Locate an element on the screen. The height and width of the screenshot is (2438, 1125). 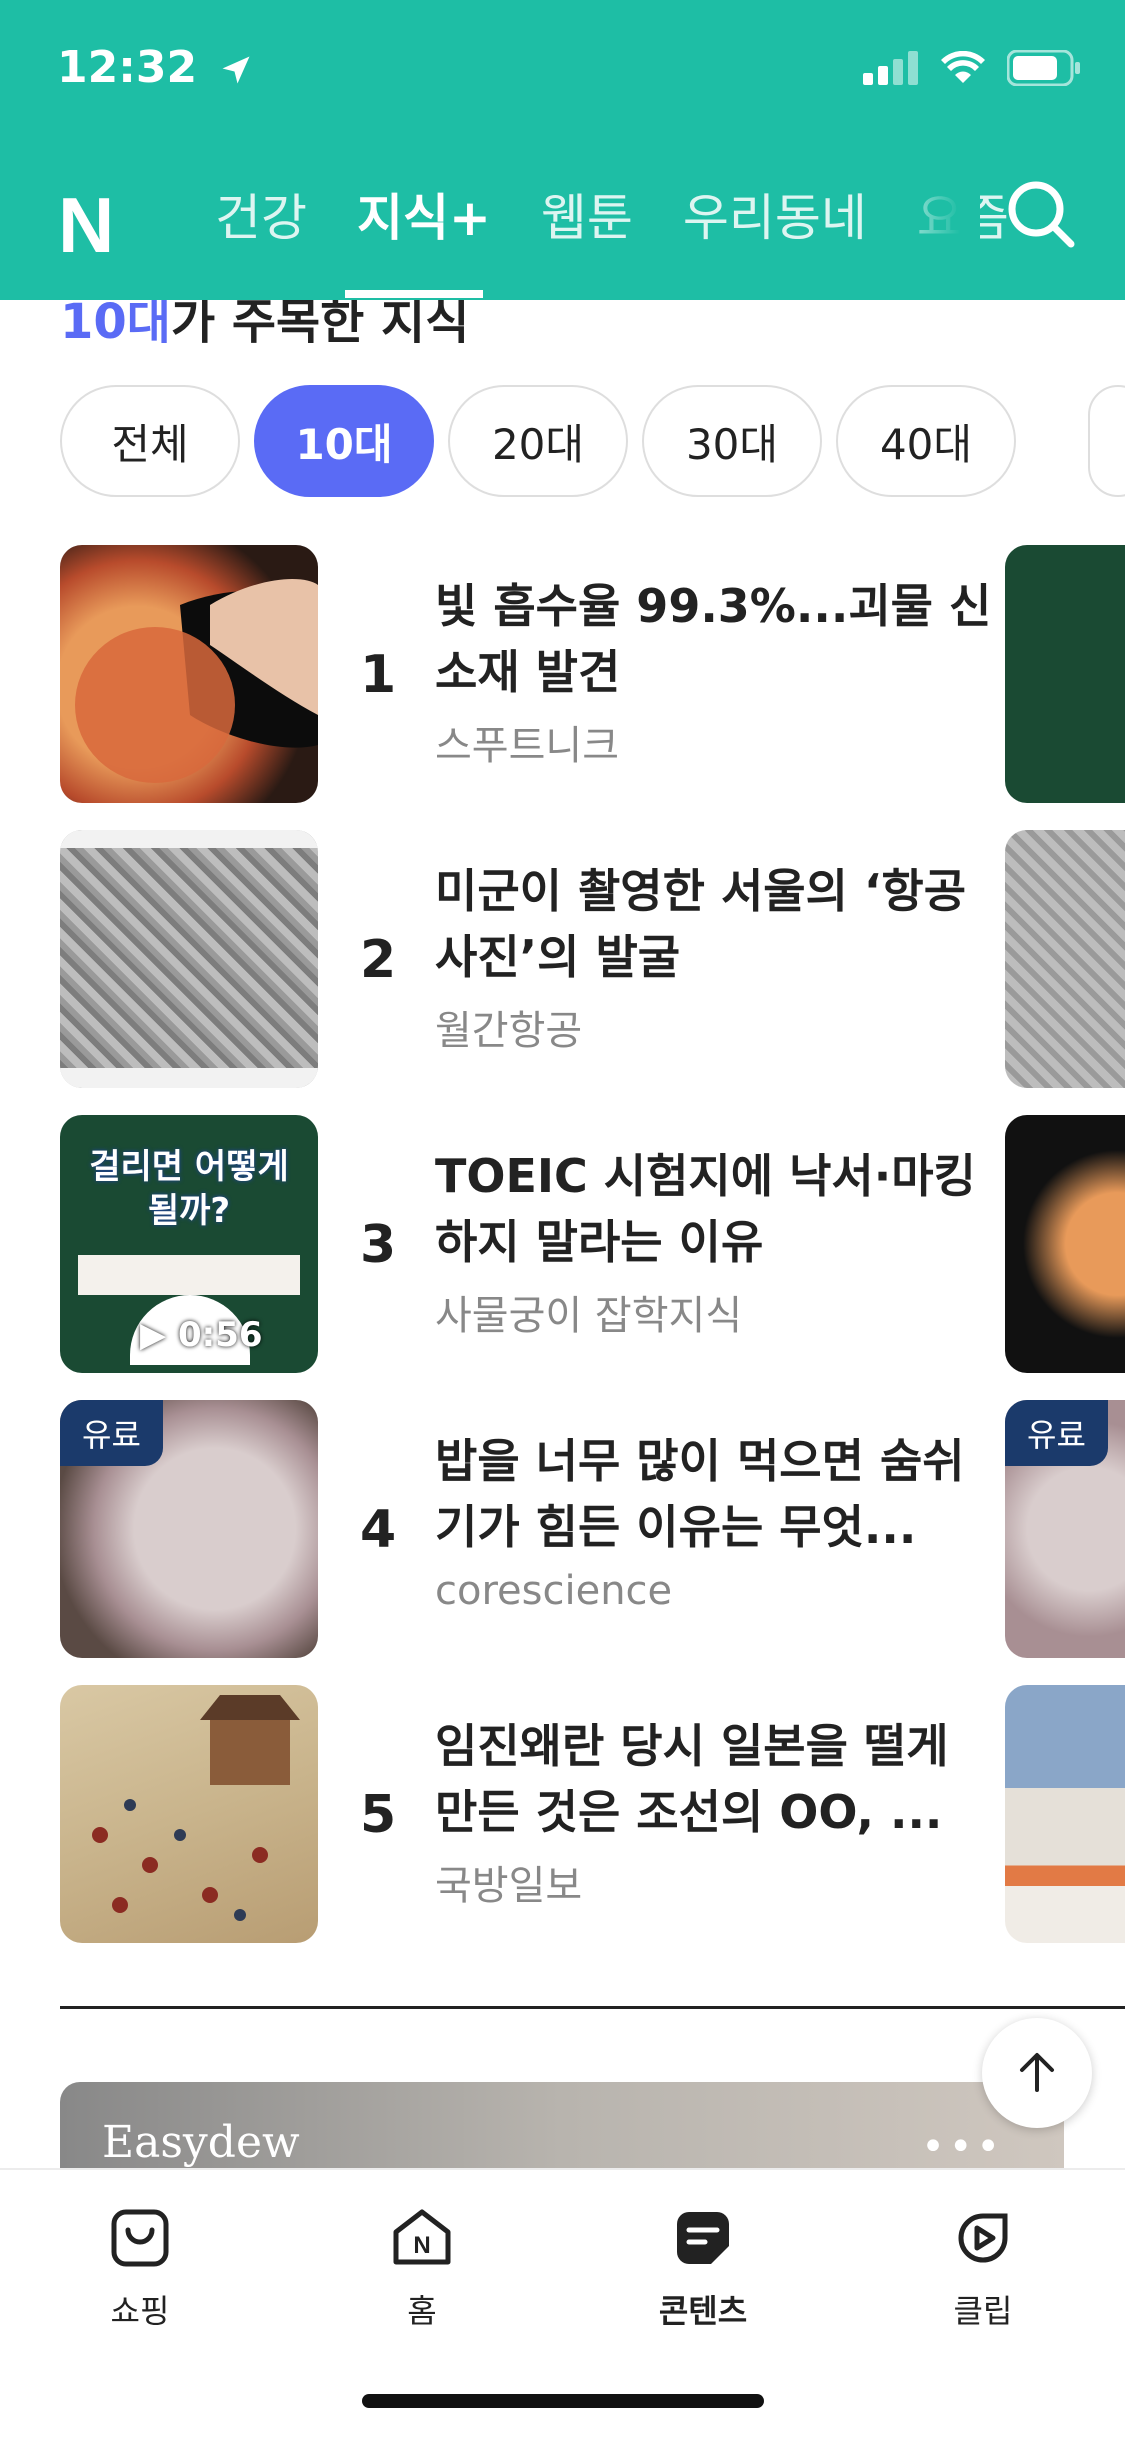
svg-text: N is located at coordinates (421, 2245).